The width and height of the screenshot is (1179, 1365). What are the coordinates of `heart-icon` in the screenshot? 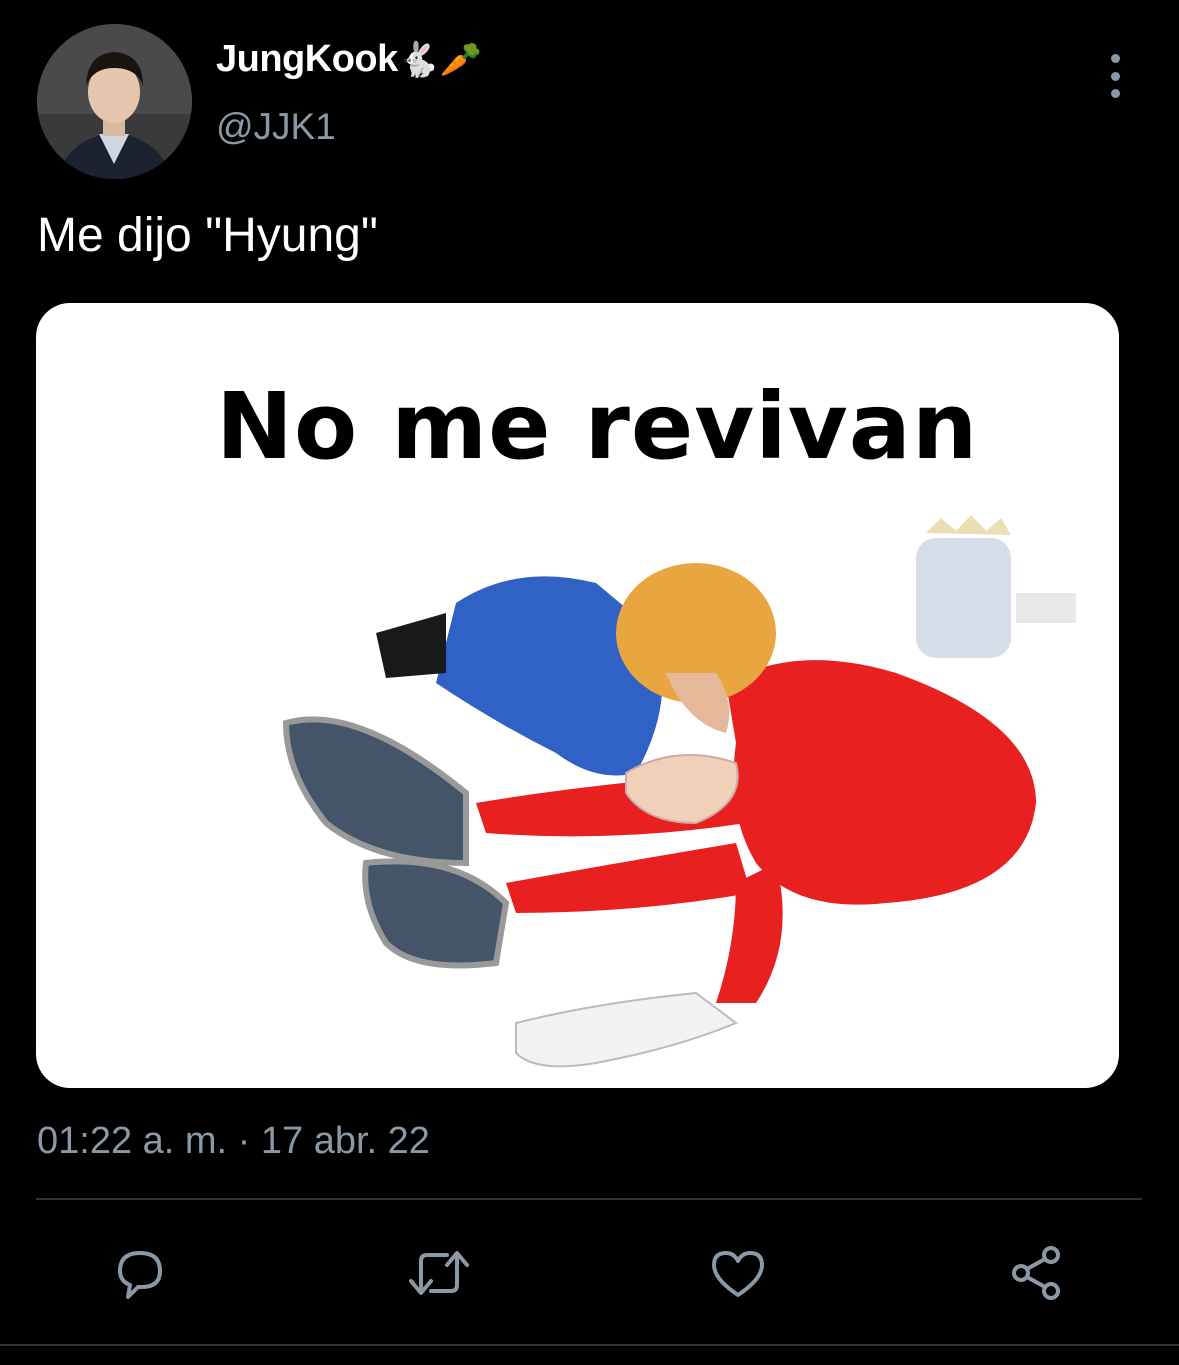 It's located at (738, 1274).